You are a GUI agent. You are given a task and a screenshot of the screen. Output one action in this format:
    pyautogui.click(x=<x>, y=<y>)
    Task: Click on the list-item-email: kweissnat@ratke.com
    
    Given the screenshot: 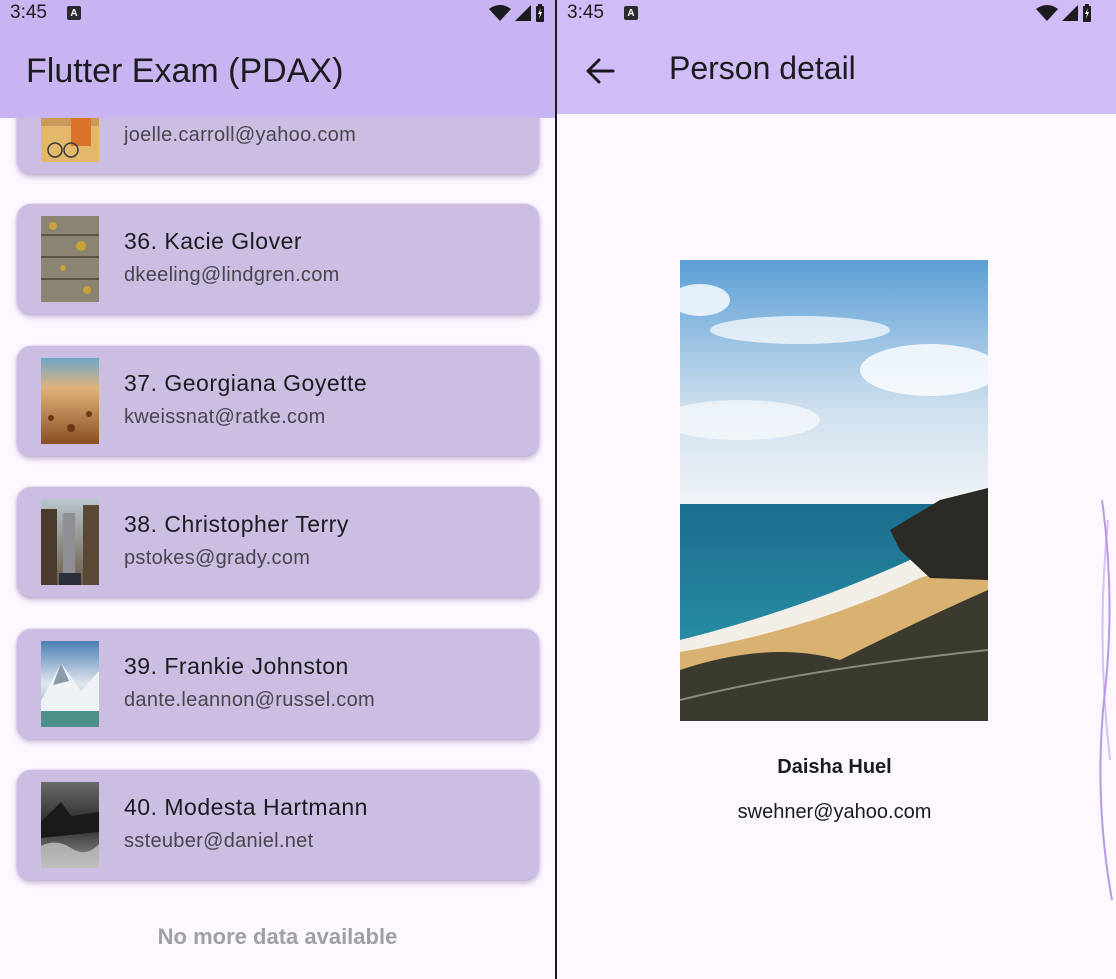 What is the action you would take?
    pyautogui.click(x=225, y=417)
    